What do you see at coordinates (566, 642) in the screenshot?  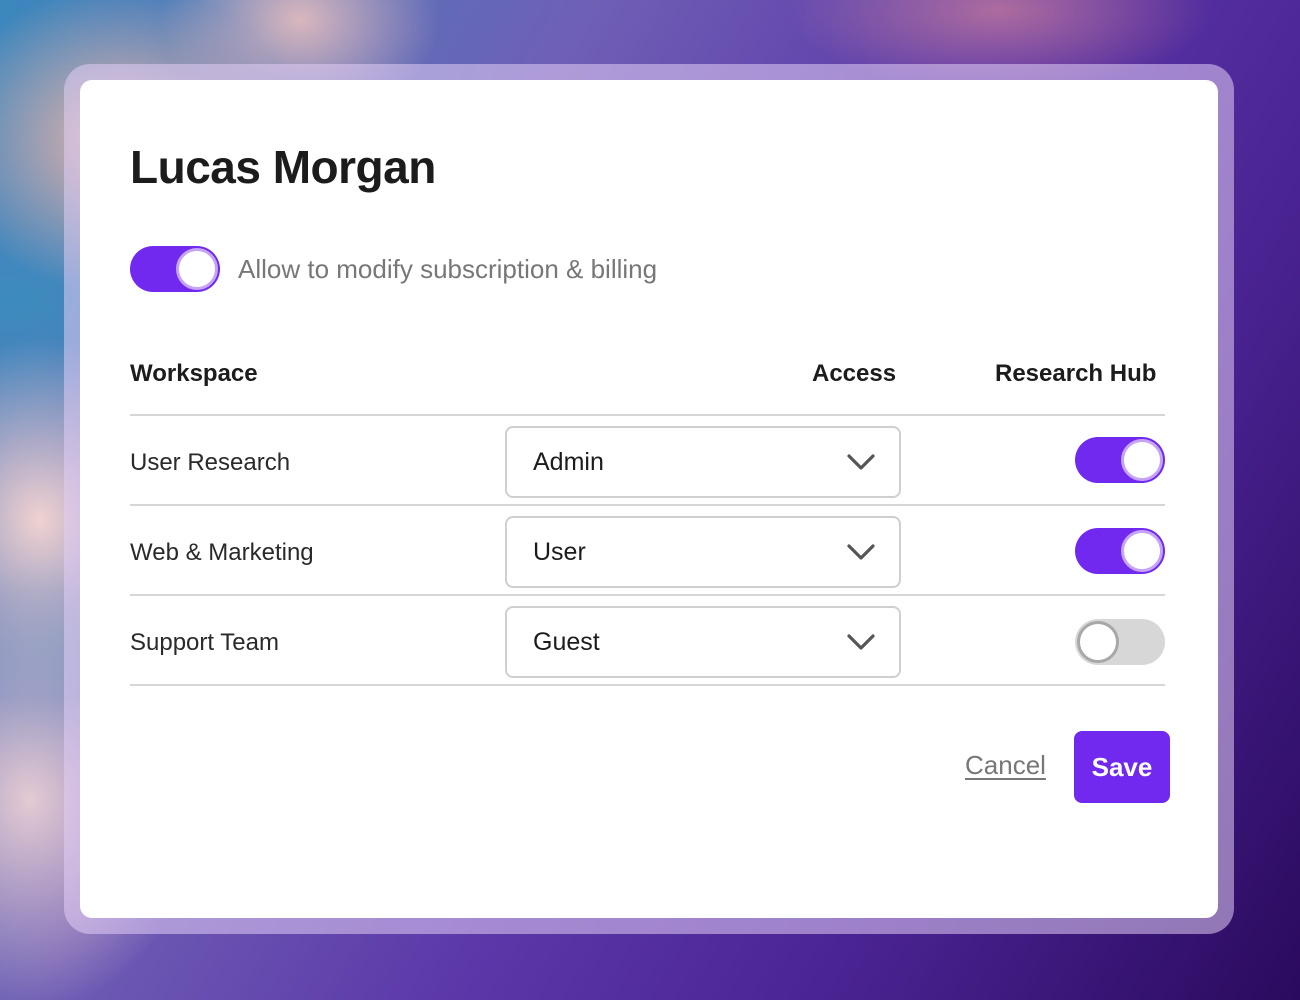 I see `access-select-value: Guest` at bounding box center [566, 642].